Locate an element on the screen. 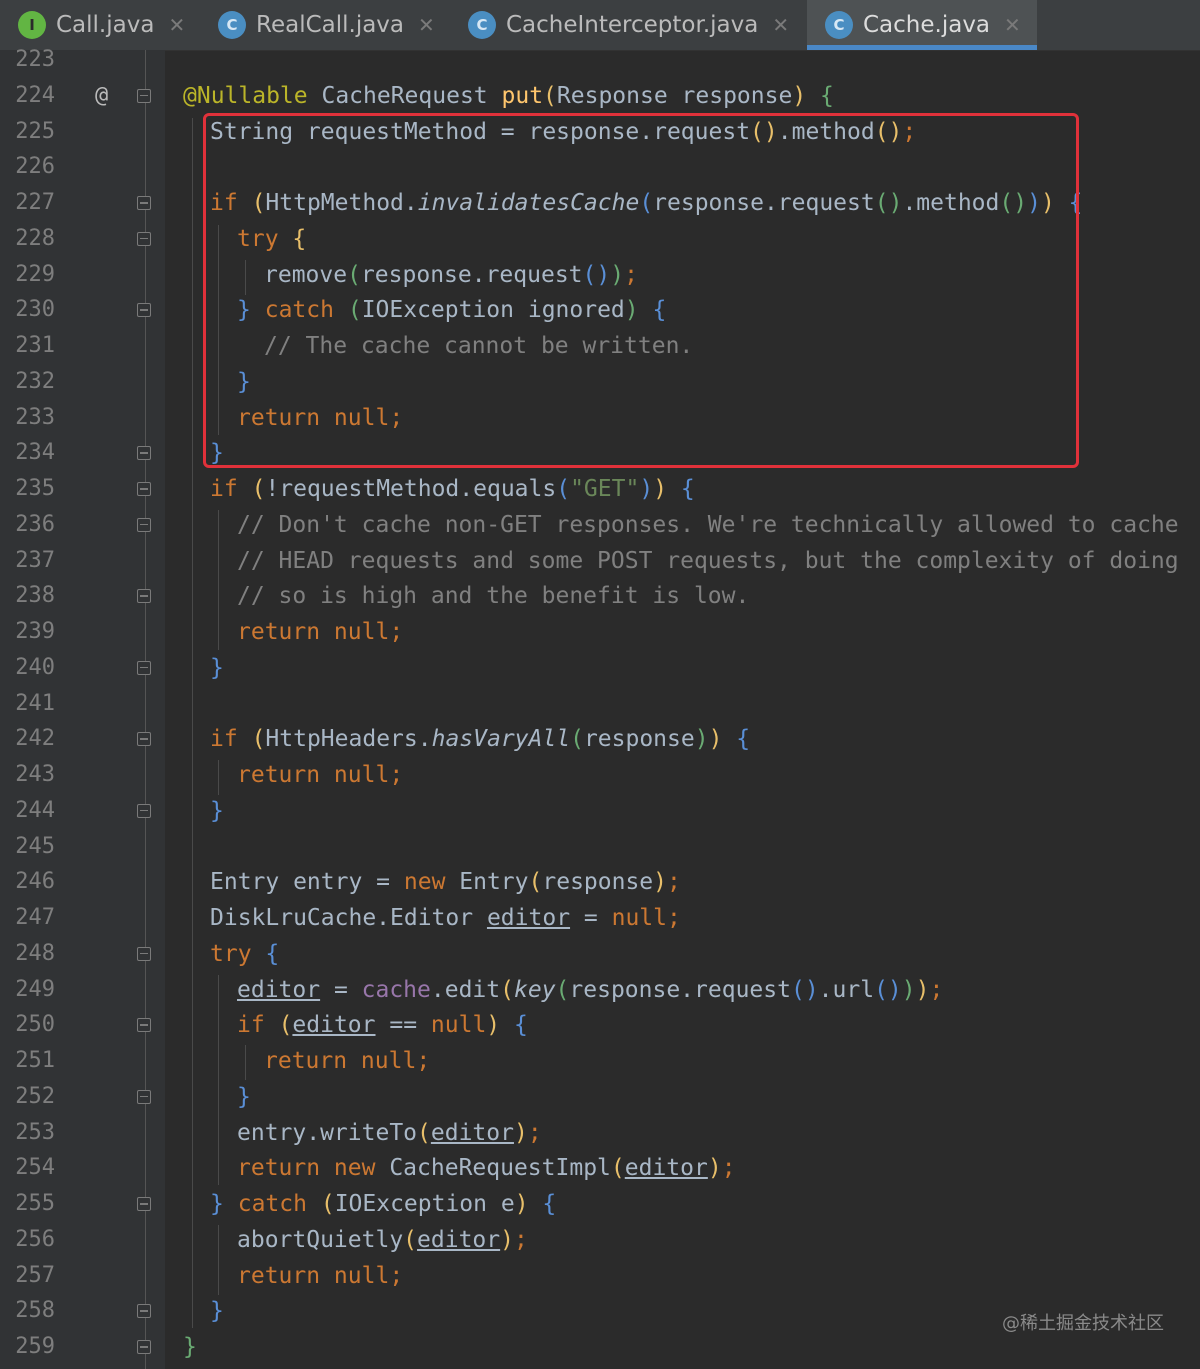 The image size is (1200, 1369). line-number: 254 is located at coordinates (35, 1168).